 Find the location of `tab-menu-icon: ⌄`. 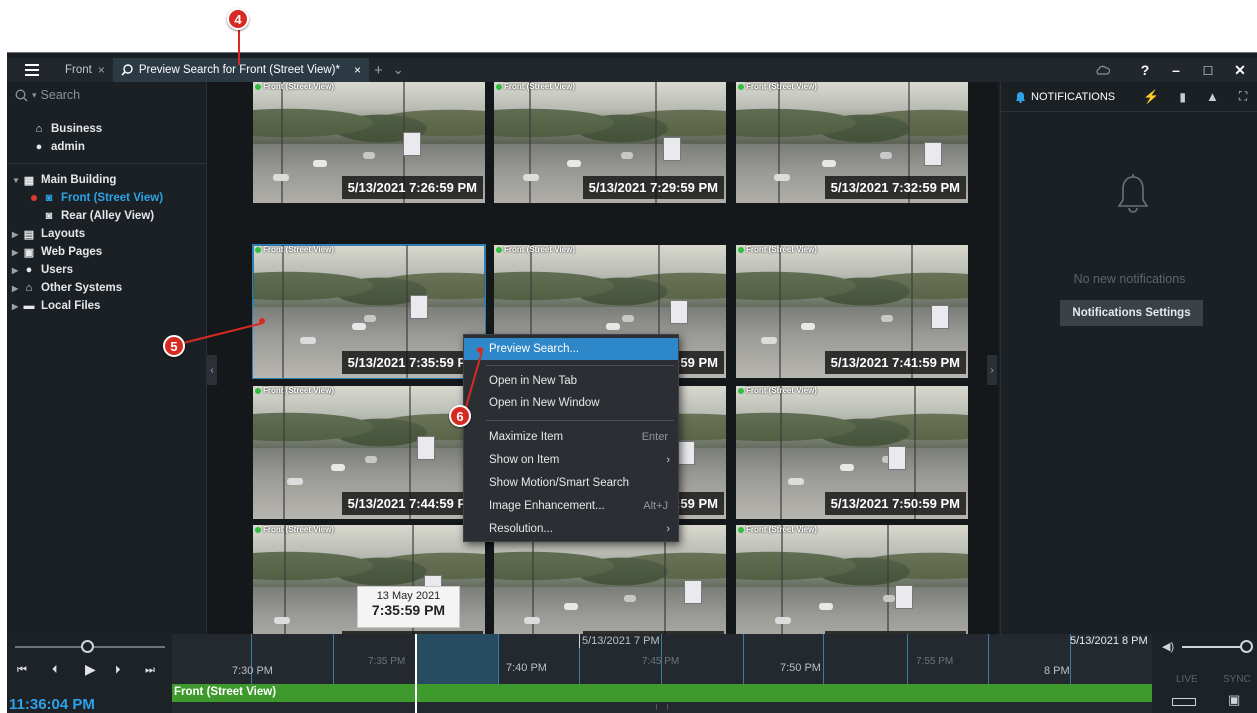

tab-menu-icon: ⌄ is located at coordinates (398, 70).